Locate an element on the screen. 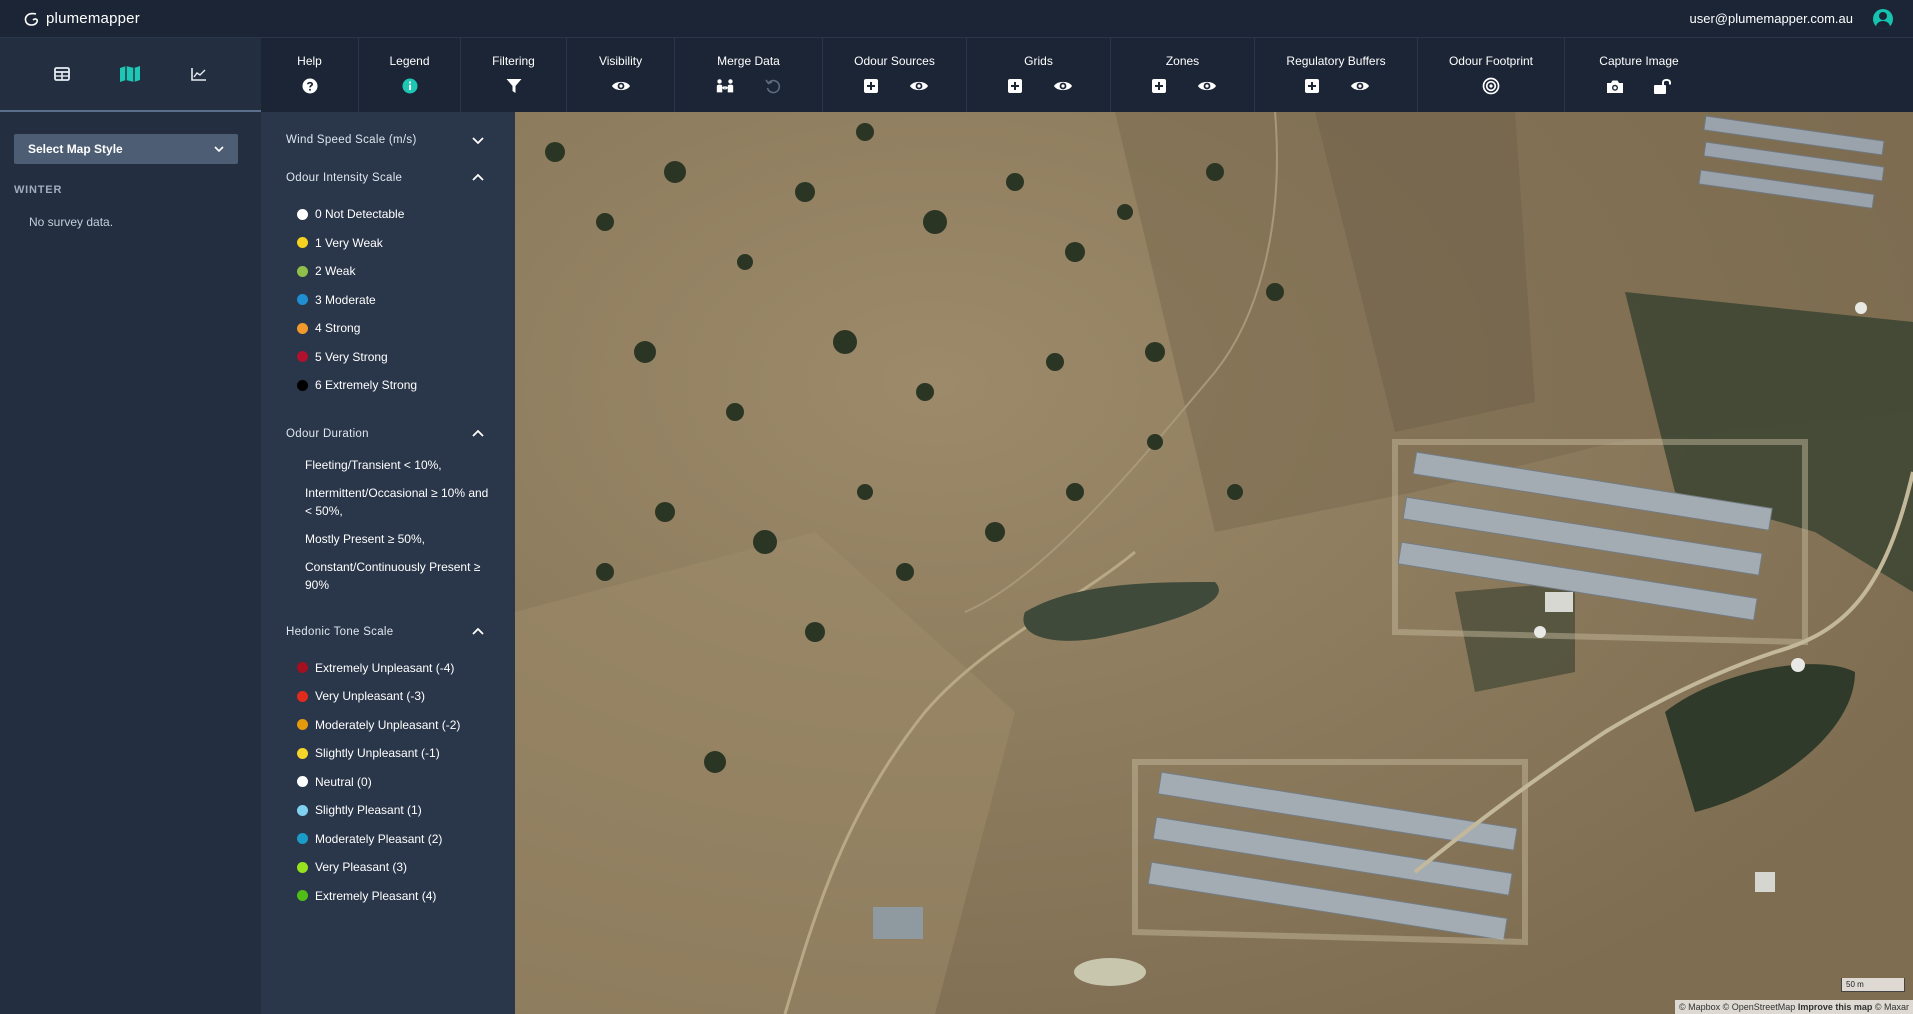  add-zone-button is located at coordinates (1159, 86).